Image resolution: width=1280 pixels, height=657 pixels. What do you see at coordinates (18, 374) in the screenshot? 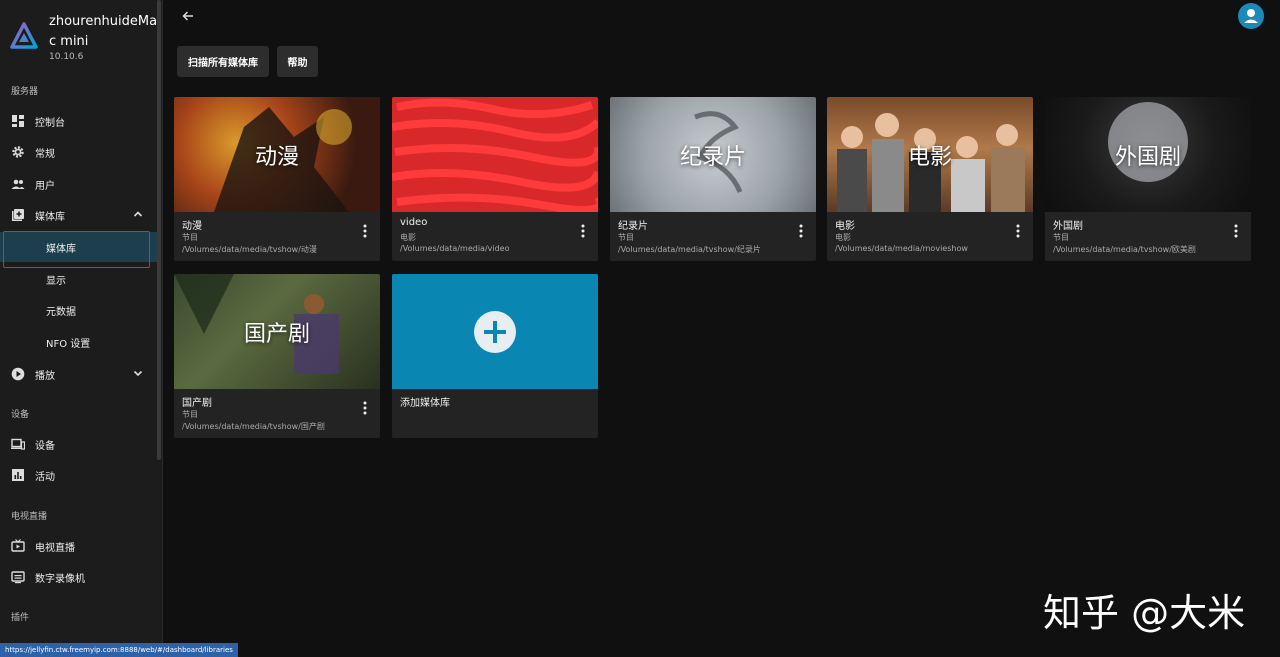
I see `play-circle-icon` at bounding box center [18, 374].